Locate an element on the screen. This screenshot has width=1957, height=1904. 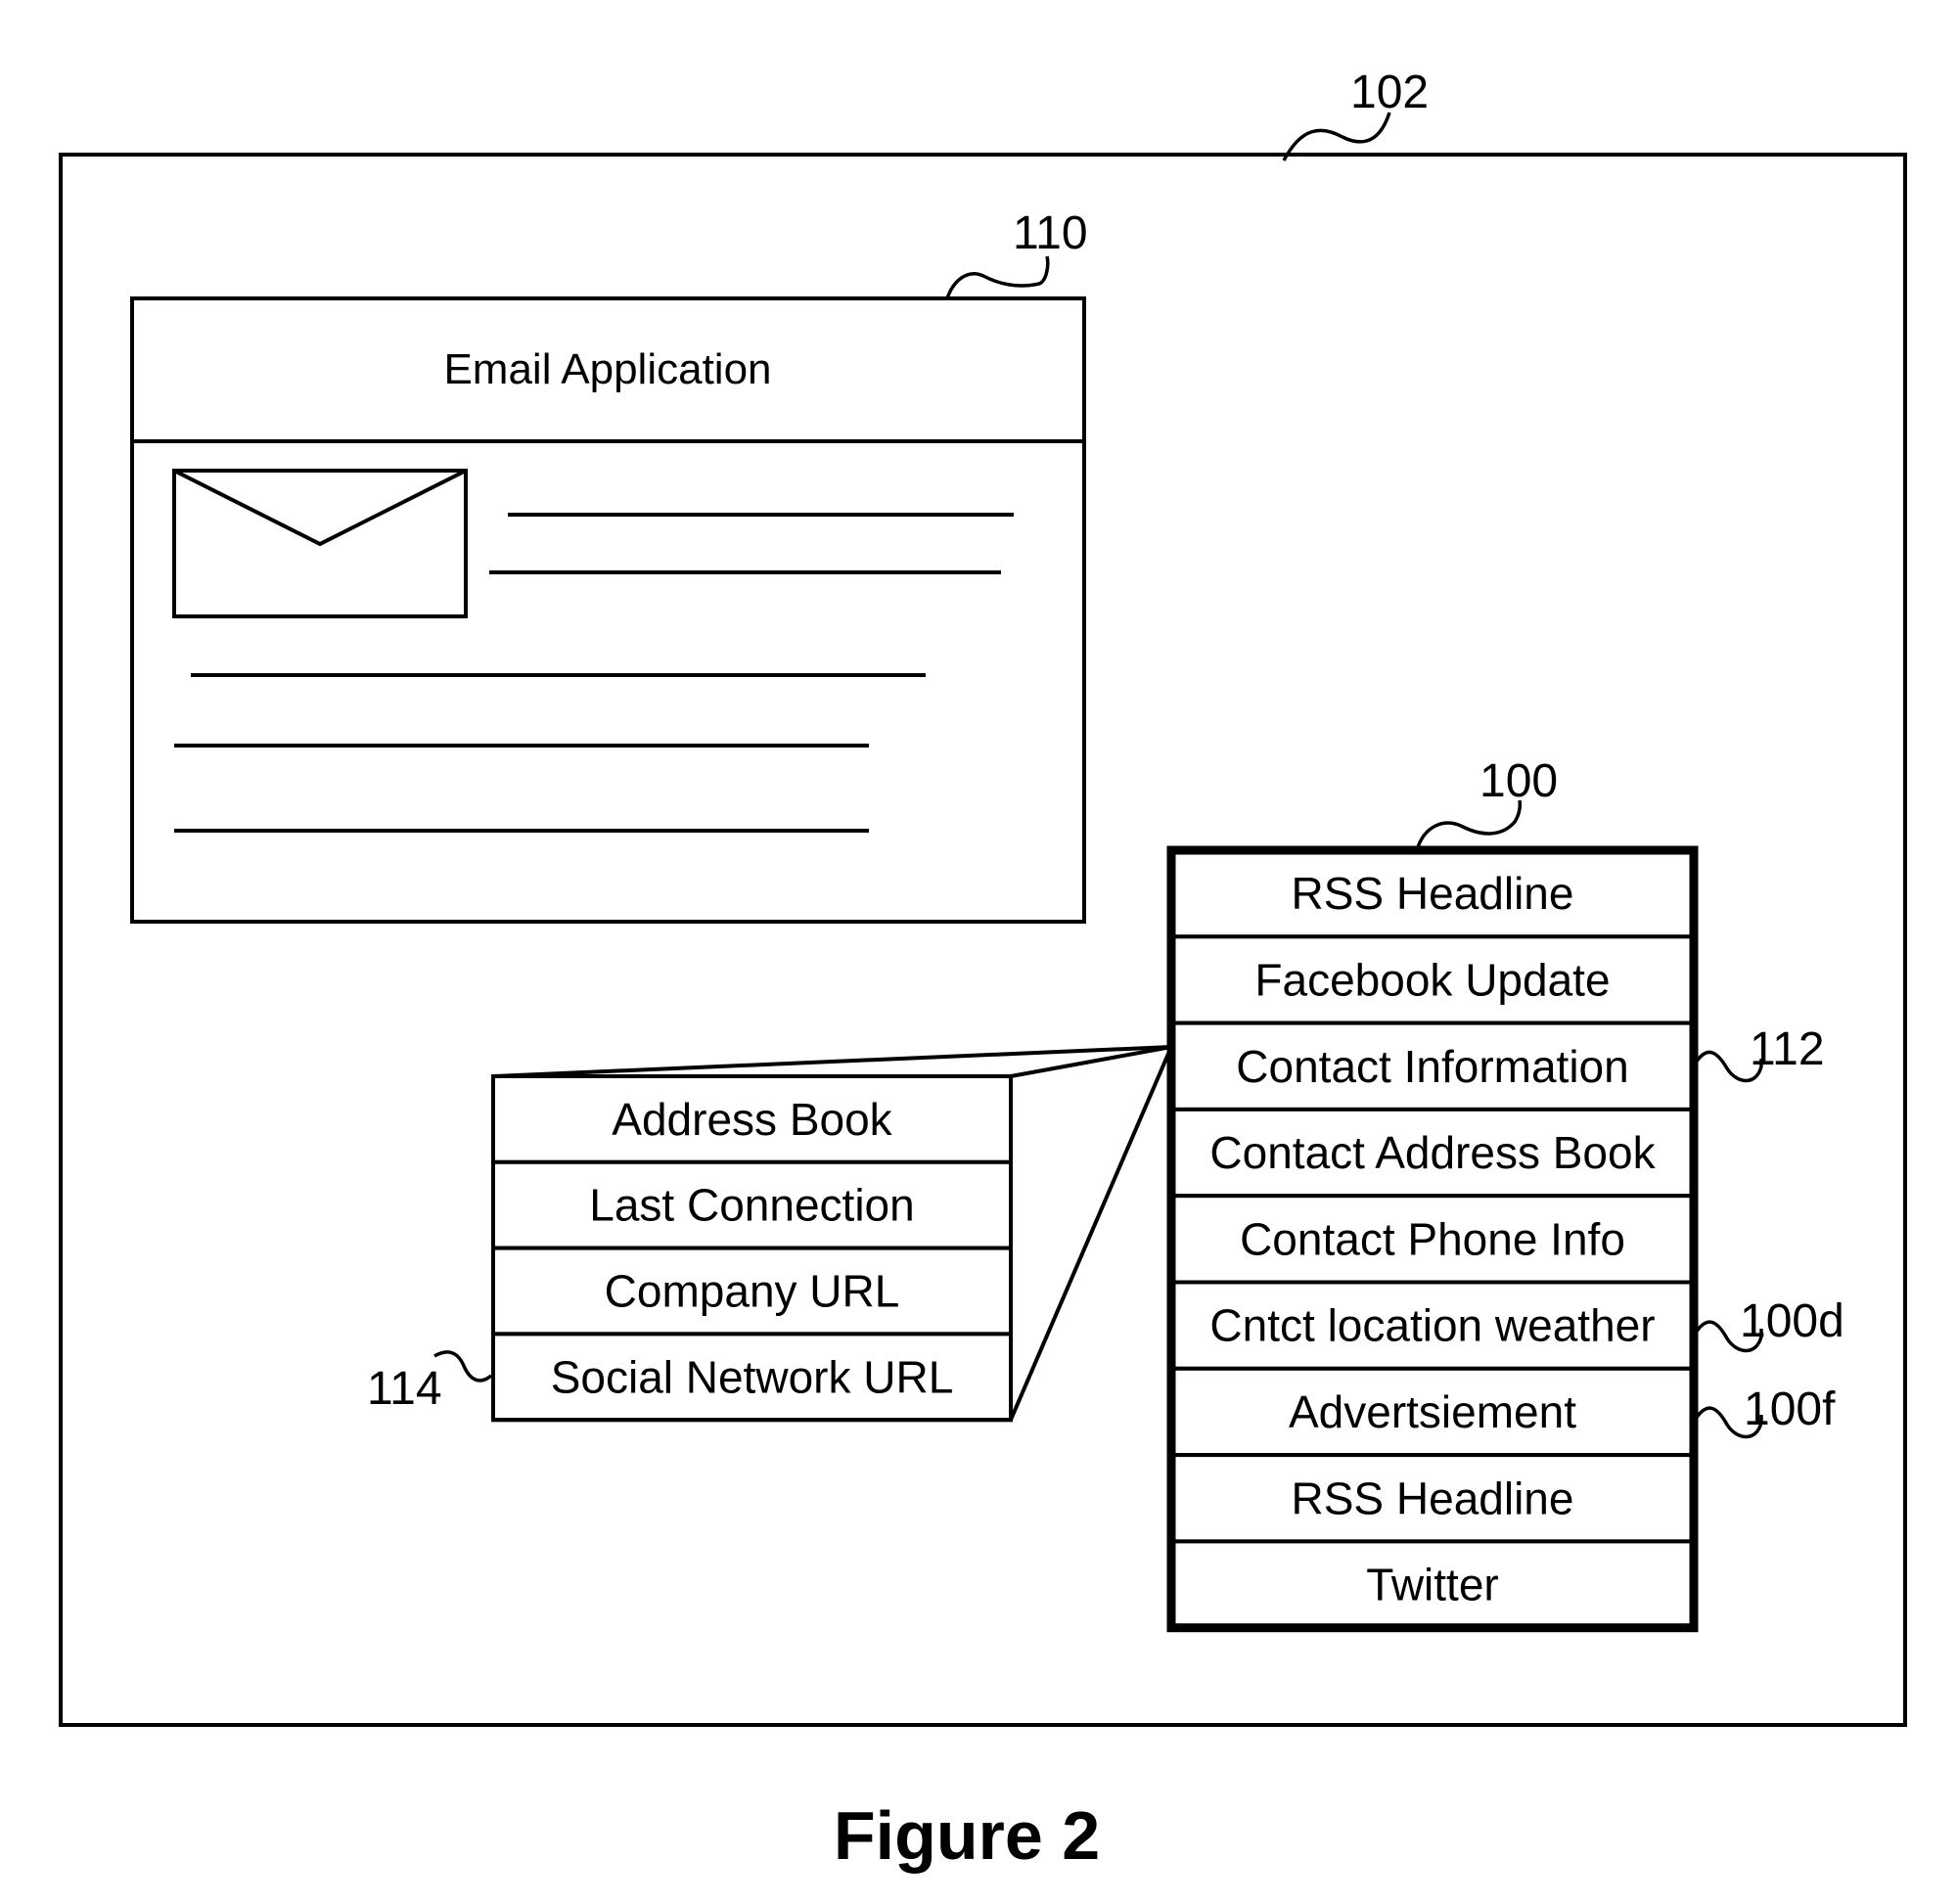
widget-panel-row: Cntct location weather is located at coordinates (1433, 1325).